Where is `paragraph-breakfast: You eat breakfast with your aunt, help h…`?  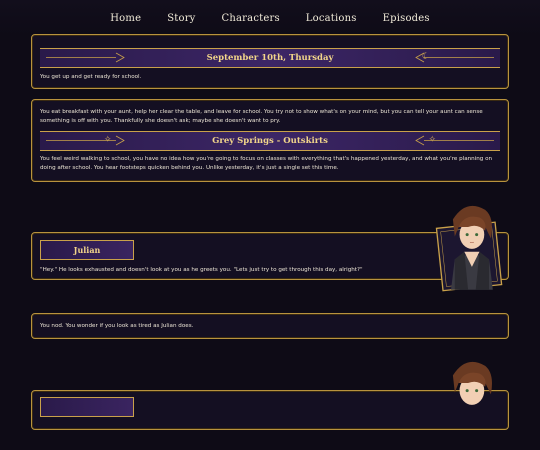
paragraph-breakfast: You eat breakfast with your aunt, help h… is located at coordinates (261, 116).